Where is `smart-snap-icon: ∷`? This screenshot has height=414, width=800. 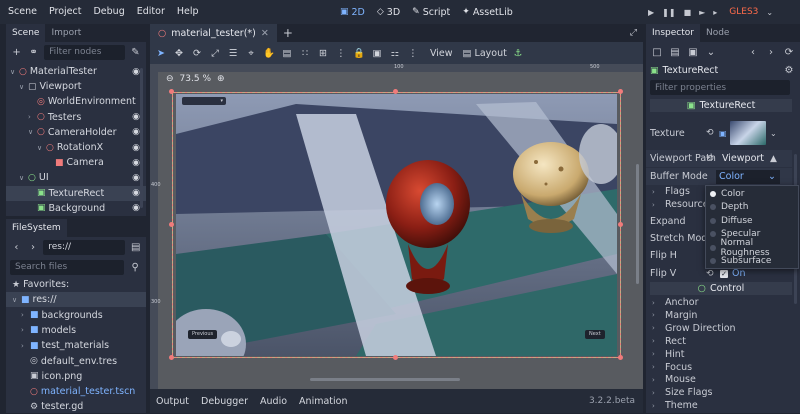 smart-snap-icon: ∷ is located at coordinates (305, 53).